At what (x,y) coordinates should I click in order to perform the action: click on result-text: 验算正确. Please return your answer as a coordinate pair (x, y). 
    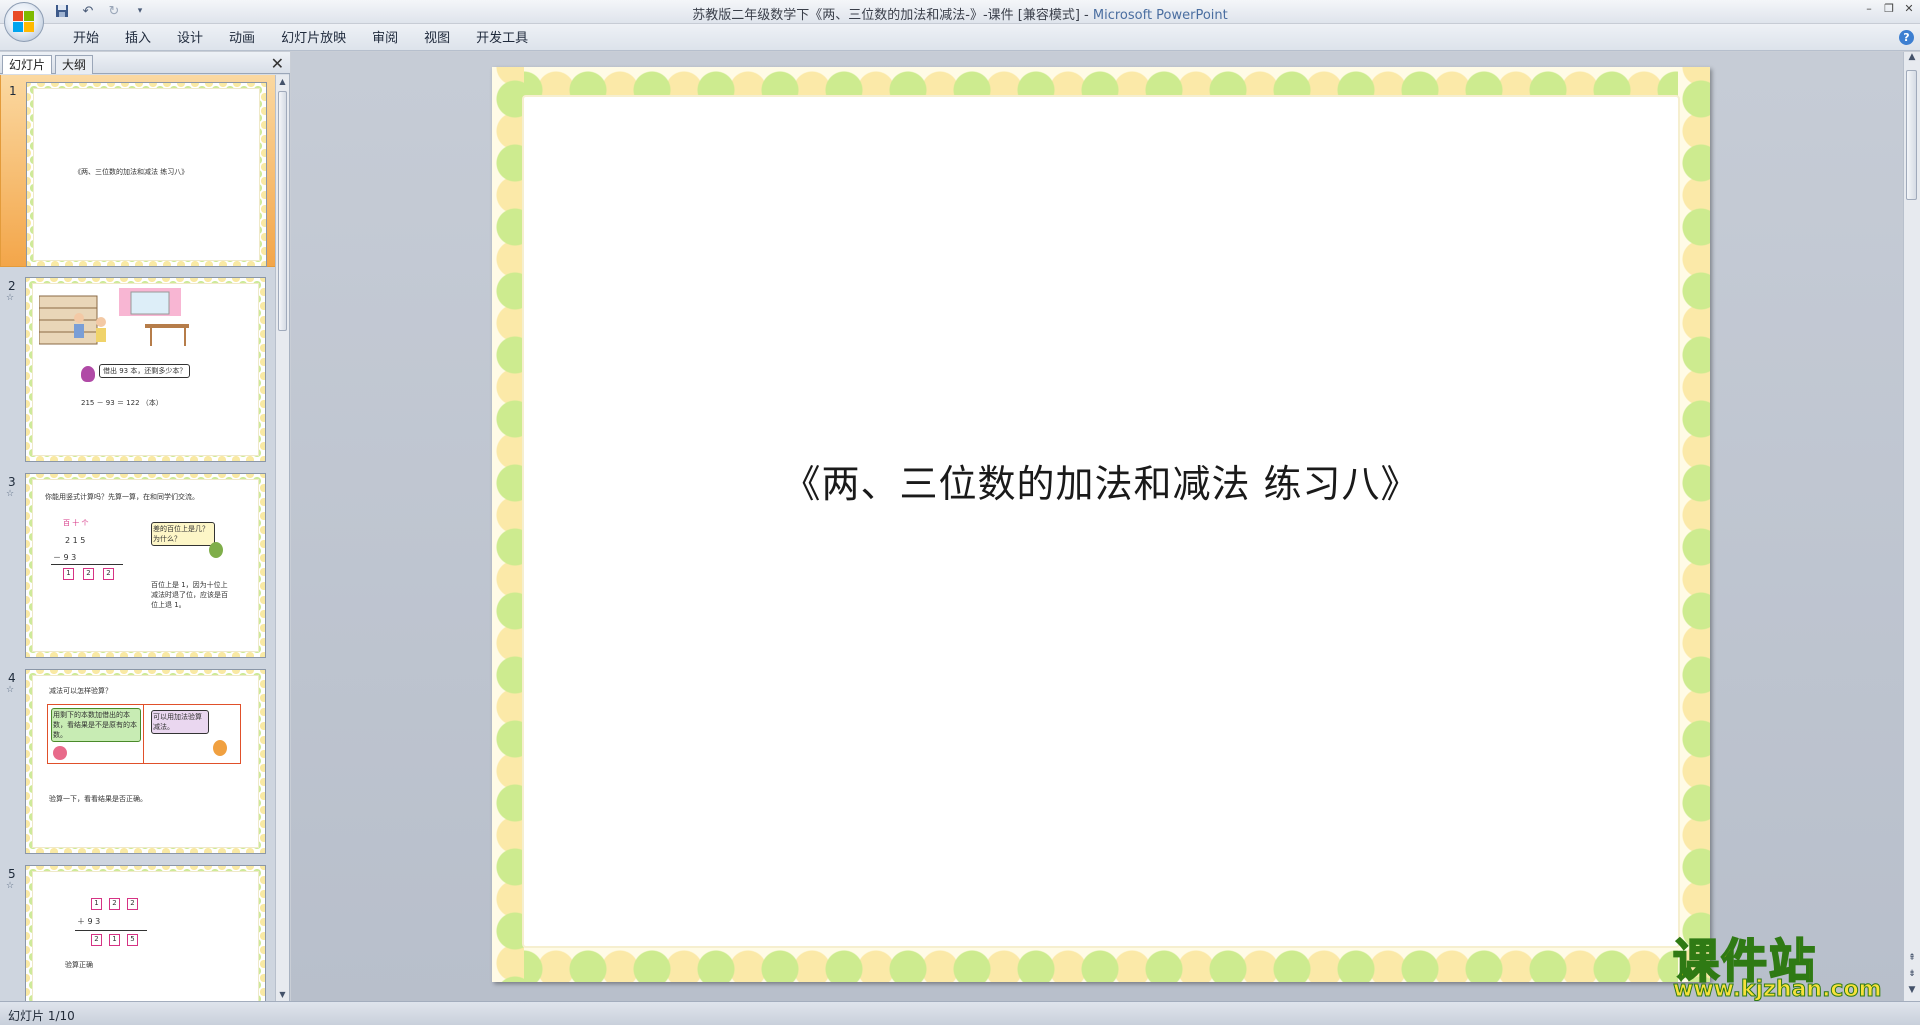
    Looking at the image, I should click on (79, 965).